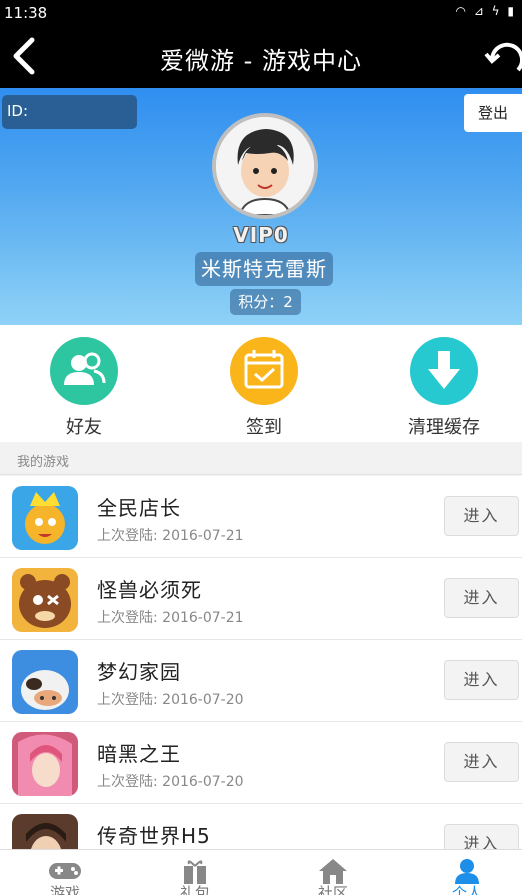 The height and width of the screenshot is (895, 522). What do you see at coordinates (139, 754) in the screenshot?
I see `game-name: 暗黑之王` at bounding box center [139, 754].